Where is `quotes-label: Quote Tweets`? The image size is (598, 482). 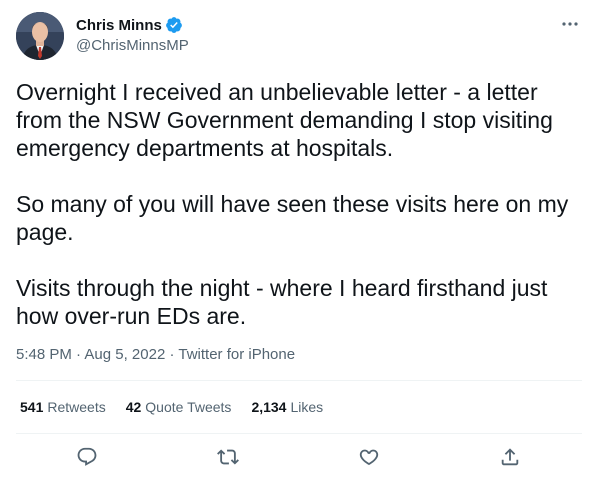
quotes-label: Quote Tweets is located at coordinates (188, 407).